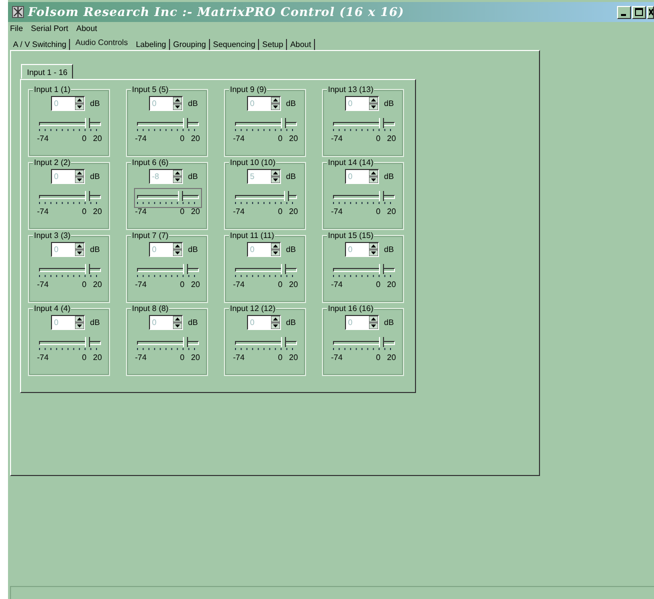 The height and width of the screenshot is (599, 654). What do you see at coordinates (350, 235) in the screenshot?
I see `group-title: Input 15 (15)` at bounding box center [350, 235].